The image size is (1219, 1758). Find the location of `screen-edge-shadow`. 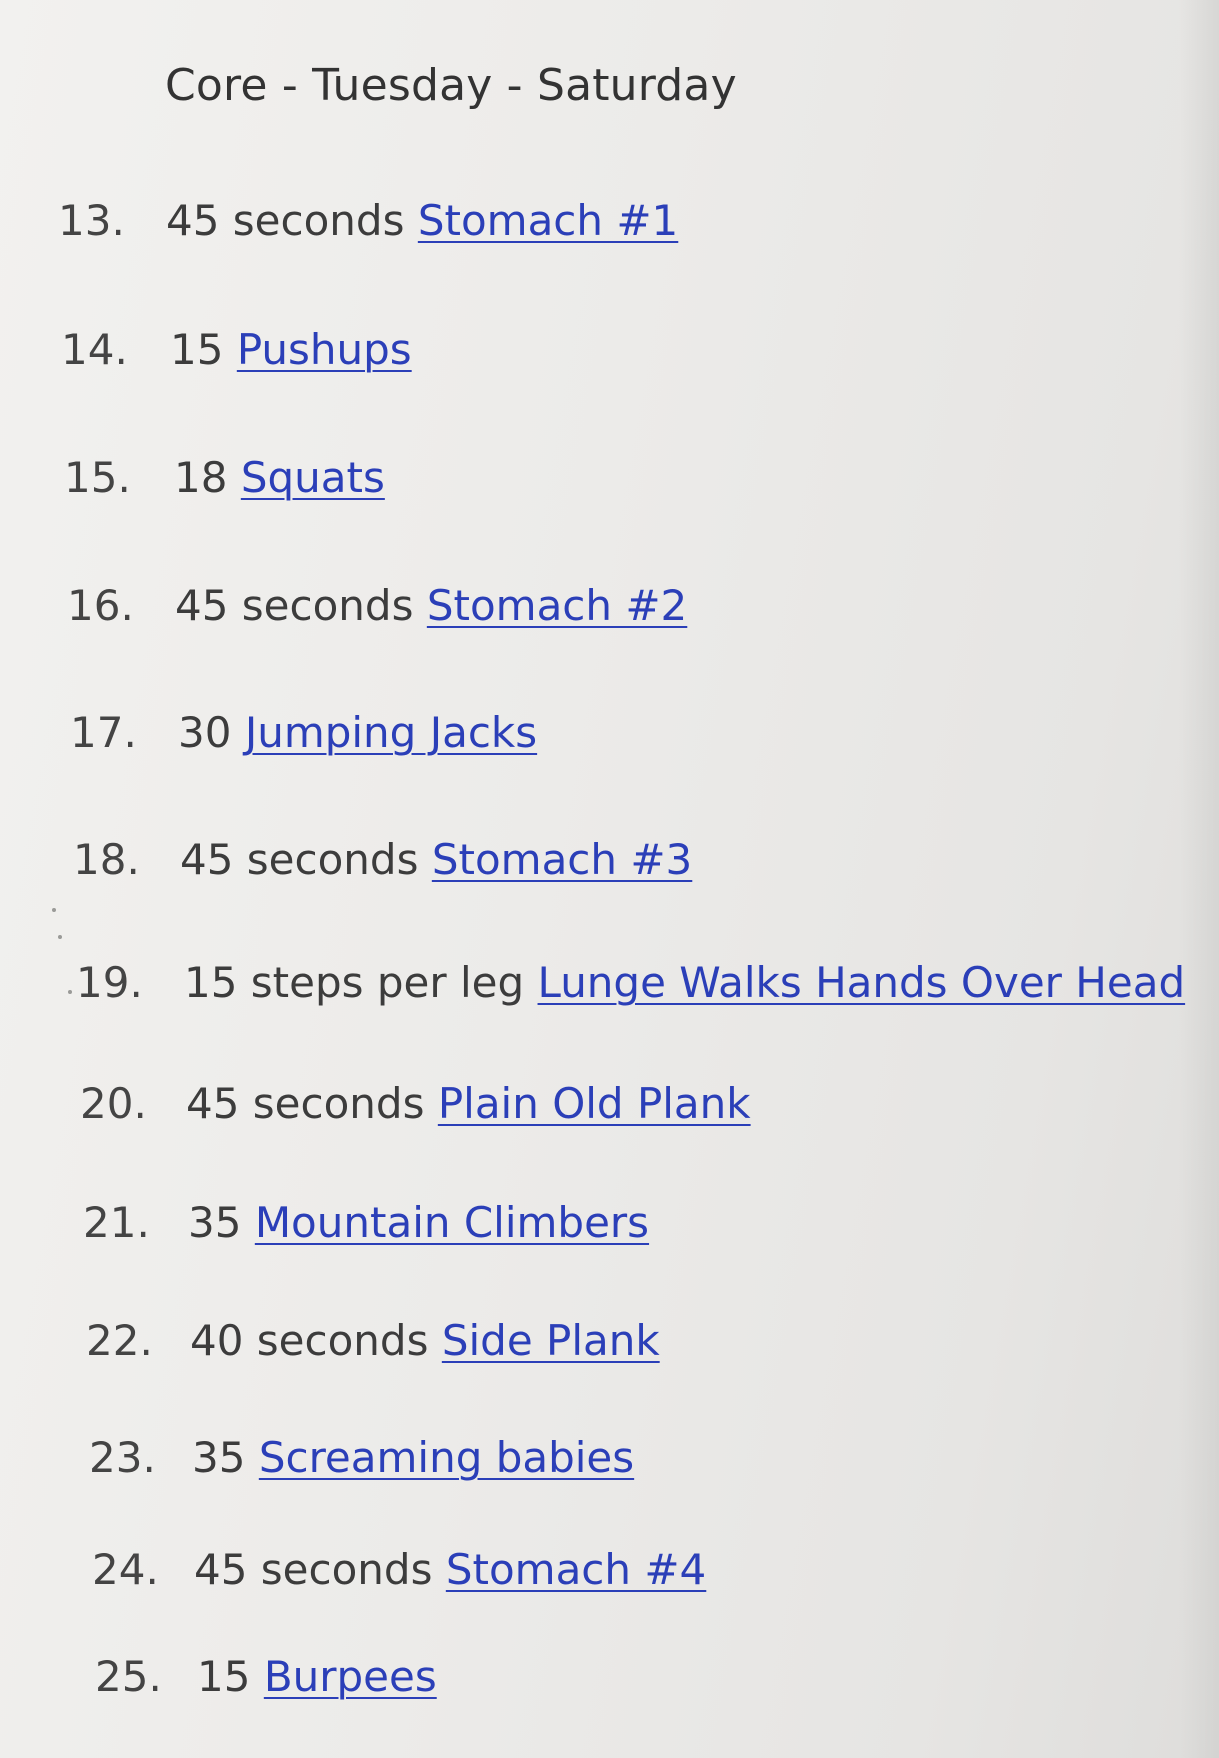

screen-edge-shadow is located at coordinates (1199, 879).